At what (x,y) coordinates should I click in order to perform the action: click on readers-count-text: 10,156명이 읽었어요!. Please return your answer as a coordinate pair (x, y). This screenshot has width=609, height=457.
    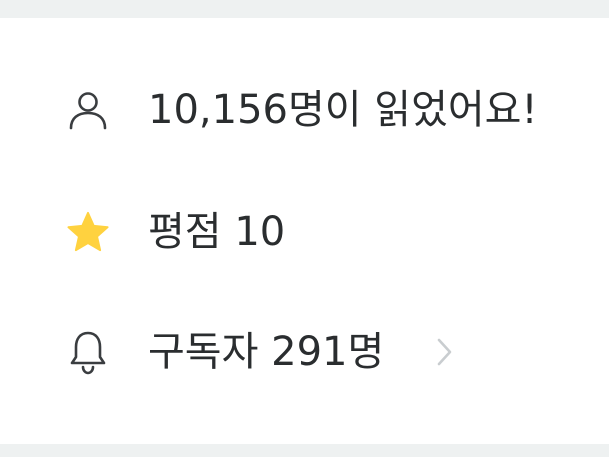
    Looking at the image, I should click on (343, 110).